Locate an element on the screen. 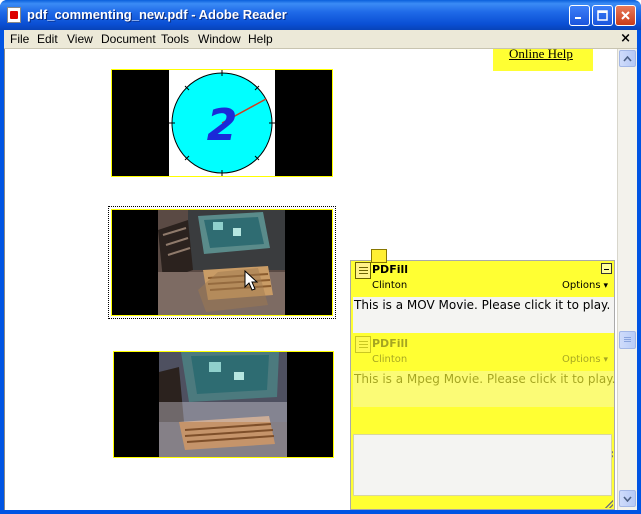 The width and height of the screenshot is (641, 514). window-title: pdf_commenting_new.pdf - Adobe Reader is located at coordinates (157, 14).